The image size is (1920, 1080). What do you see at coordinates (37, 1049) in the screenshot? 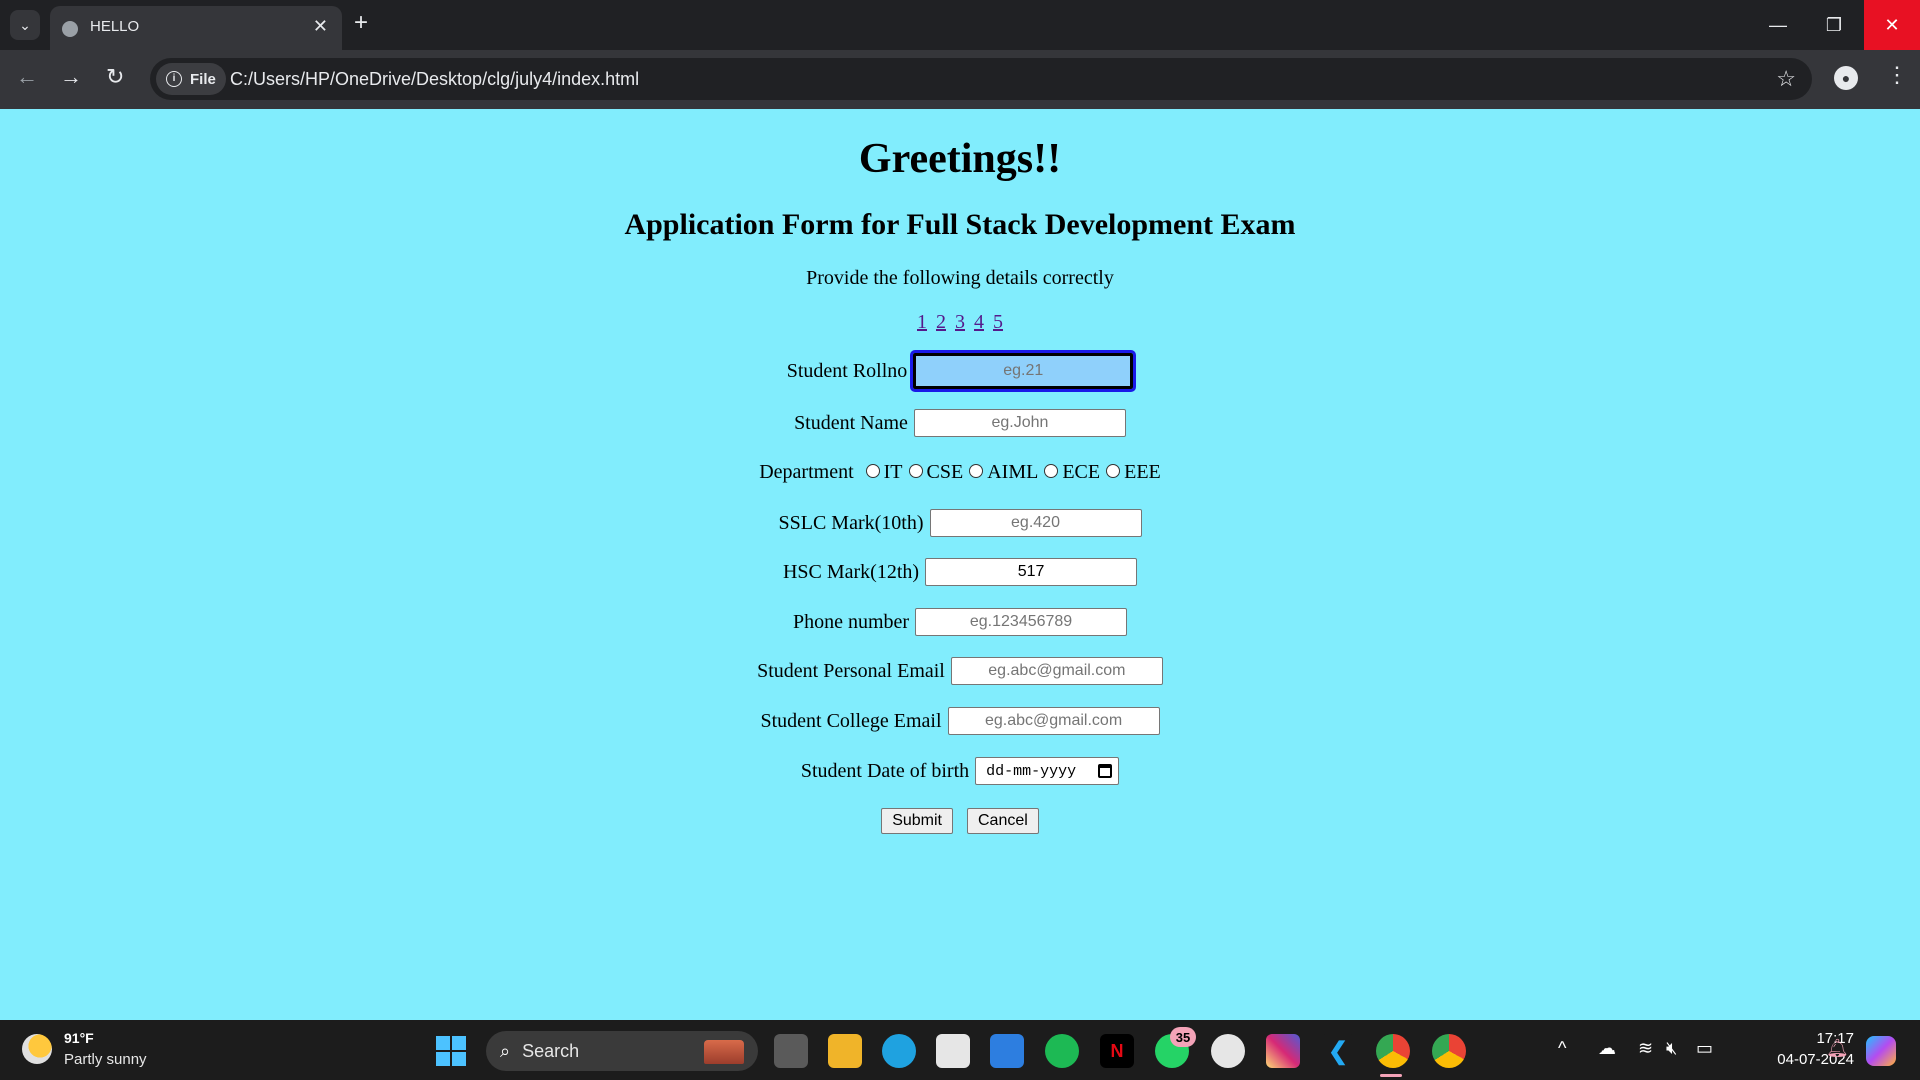
I see `partly-sunny-icon` at bounding box center [37, 1049].